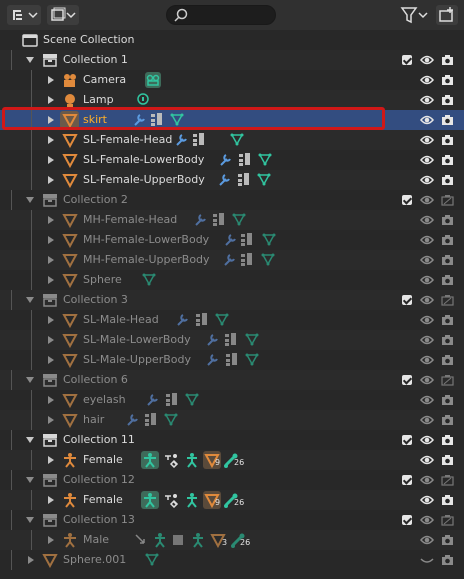 Image resolution: width=464 pixels, height=579 pixels. I want to click on object-row: MH-Female-UpperBody, so click(232, 260).